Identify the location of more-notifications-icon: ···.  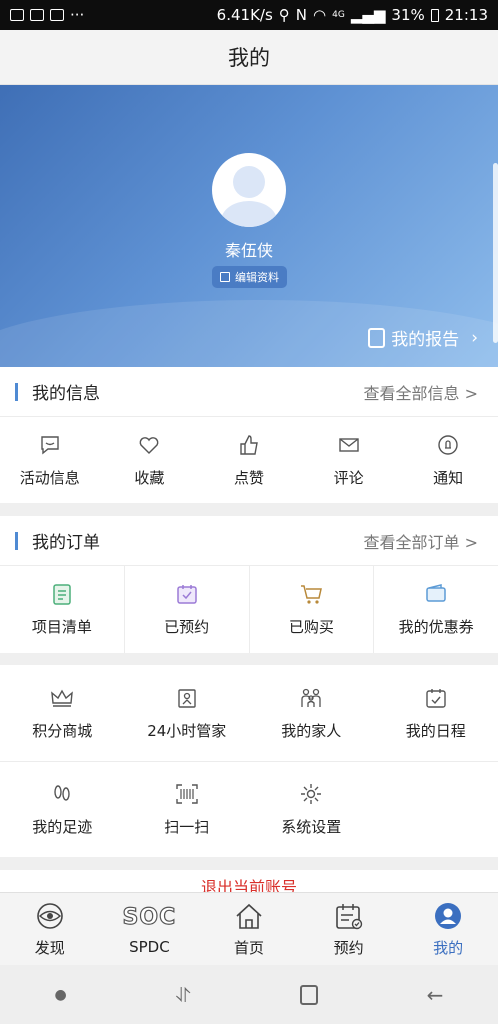
(77, 15).